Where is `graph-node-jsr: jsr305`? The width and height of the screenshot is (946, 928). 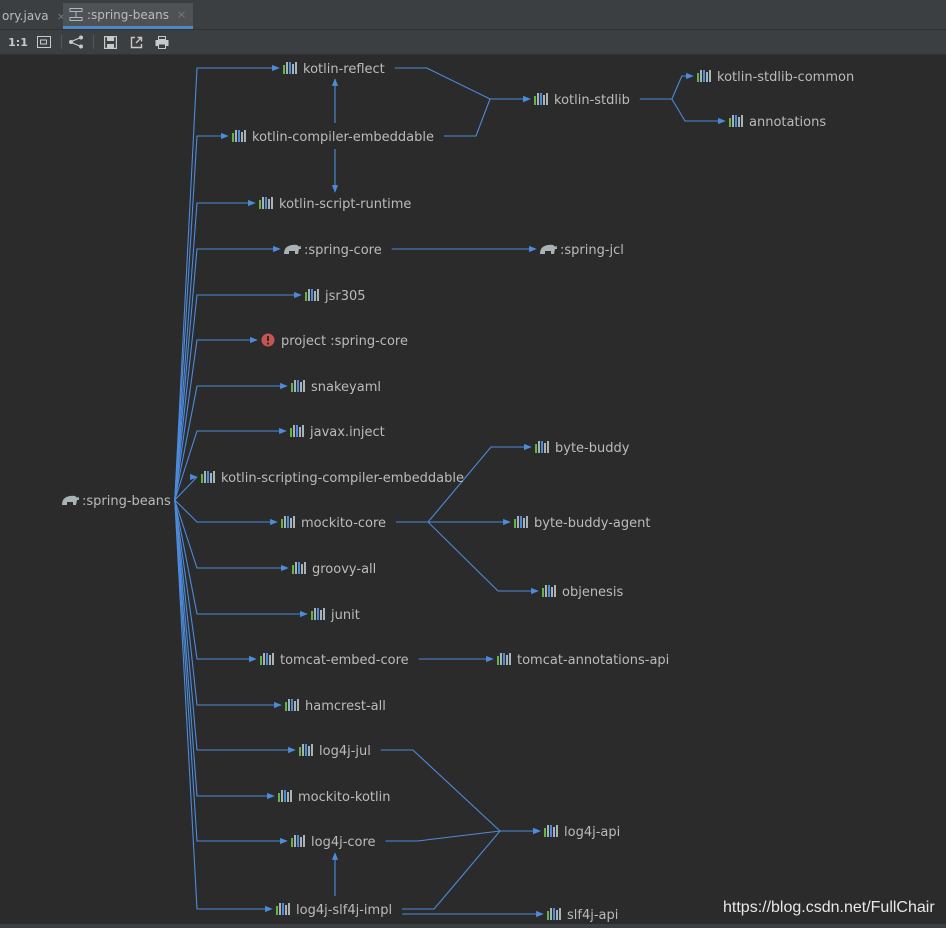 graph-node-jsr: jsr305 is located at coordinates (335, 296).